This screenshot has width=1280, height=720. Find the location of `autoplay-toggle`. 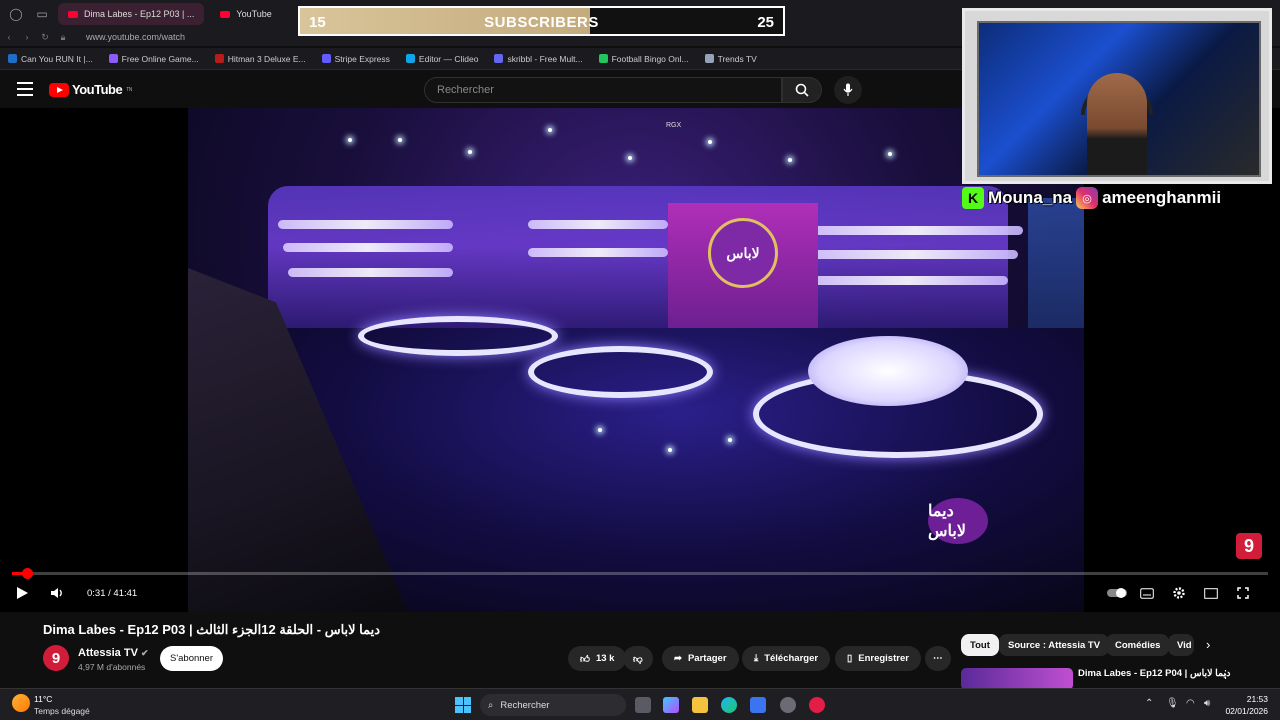

autoplay-toggle is located at coordinates (1117, 593).